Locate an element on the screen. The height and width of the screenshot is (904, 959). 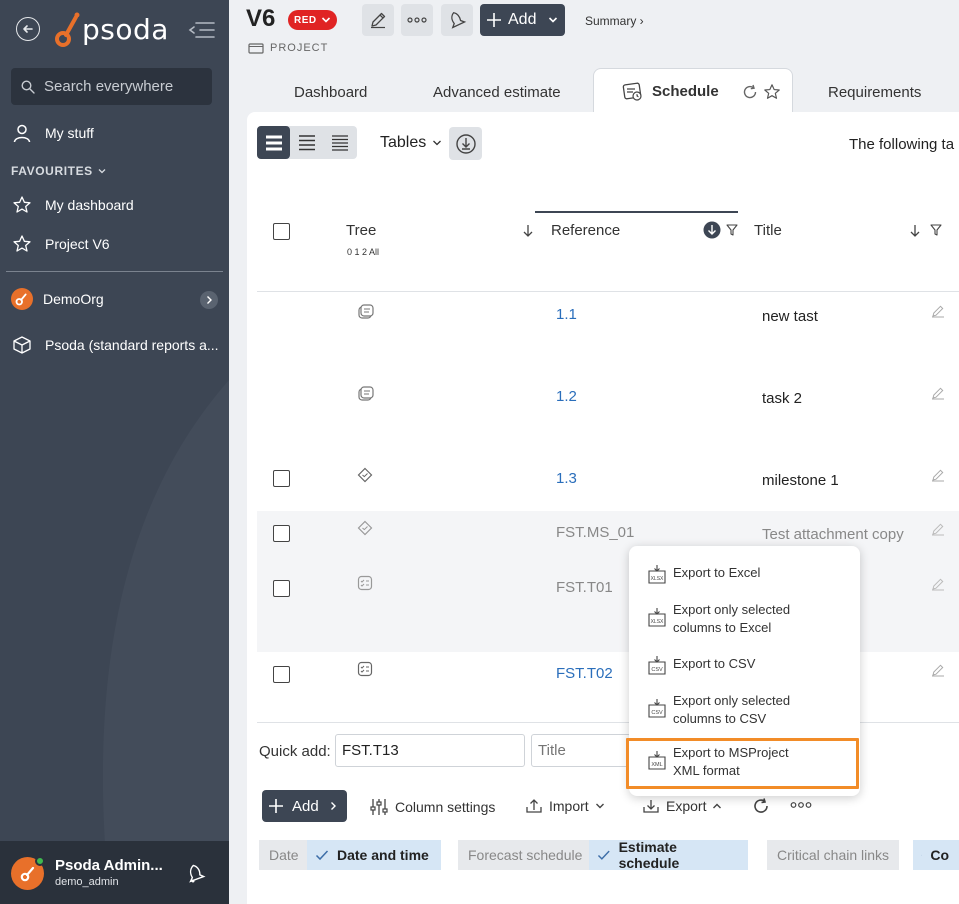
edit-button is located at coordinates (378, 20).